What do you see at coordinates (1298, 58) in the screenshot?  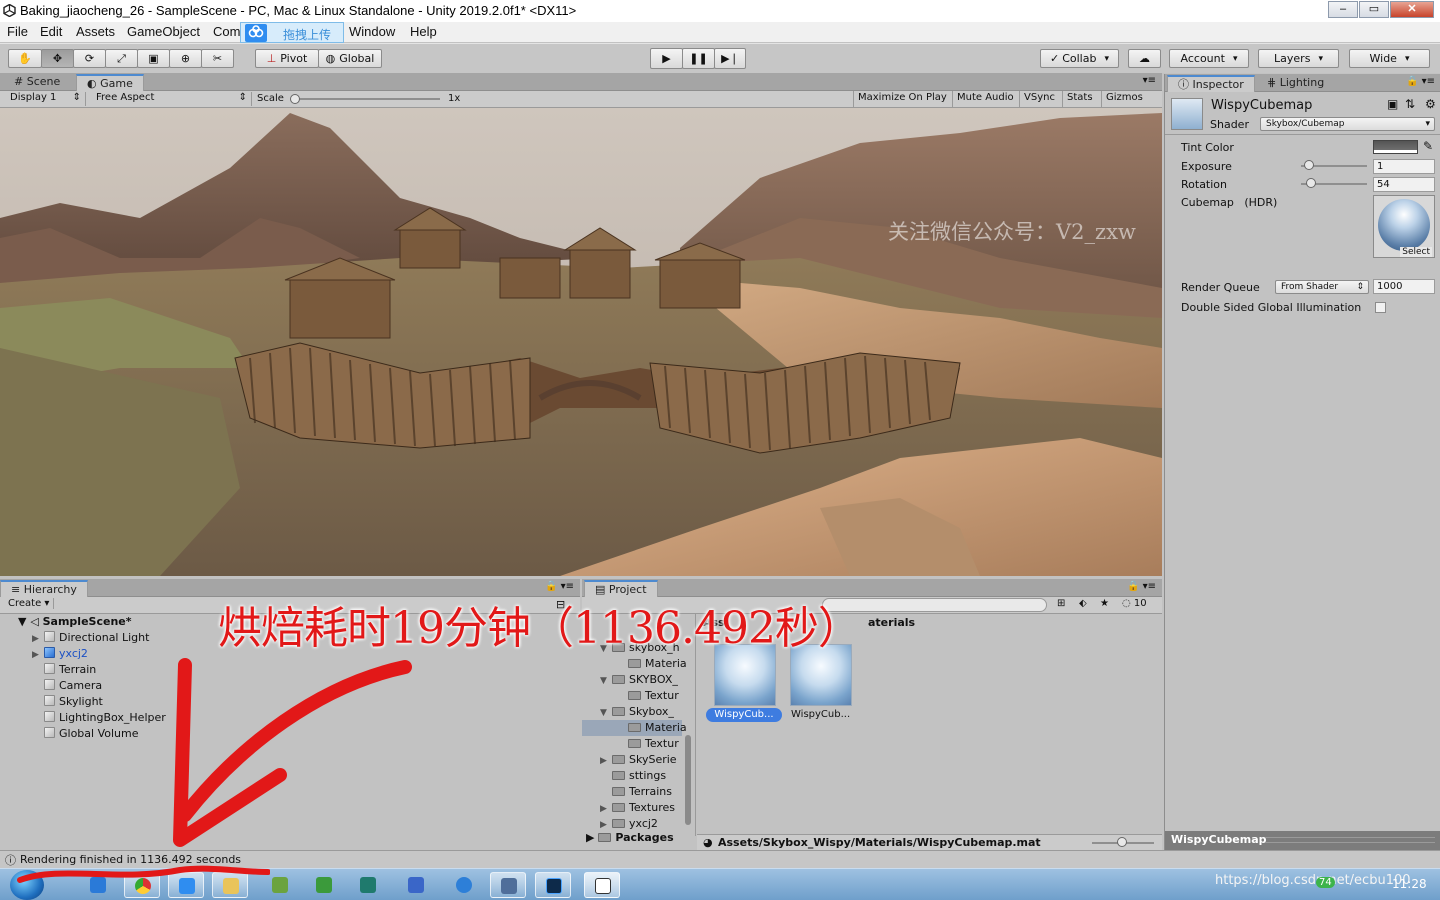 I see `layers-dropdown: Layers` at bounding box center [1298, 58].